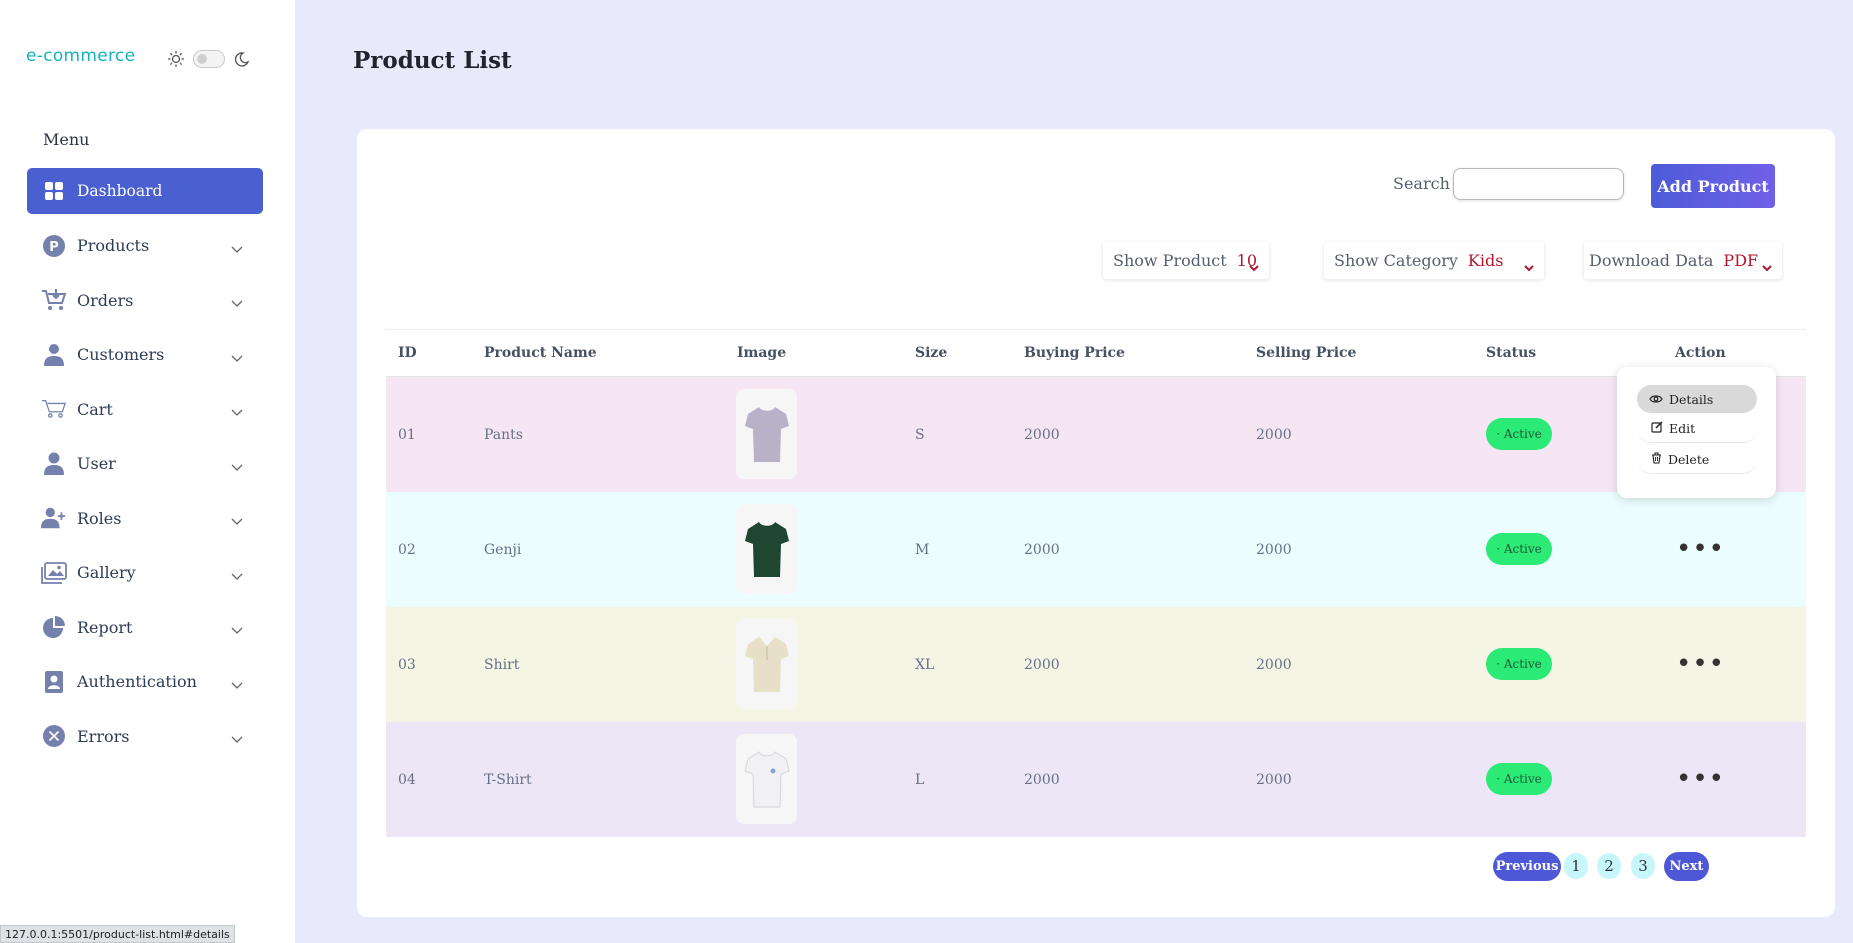 The height and width of the screenshot is (943, 1853). Describe the element at coordinates (99, 518) in the screenshot. I see `sidebar-item-label: Roles` at that location.